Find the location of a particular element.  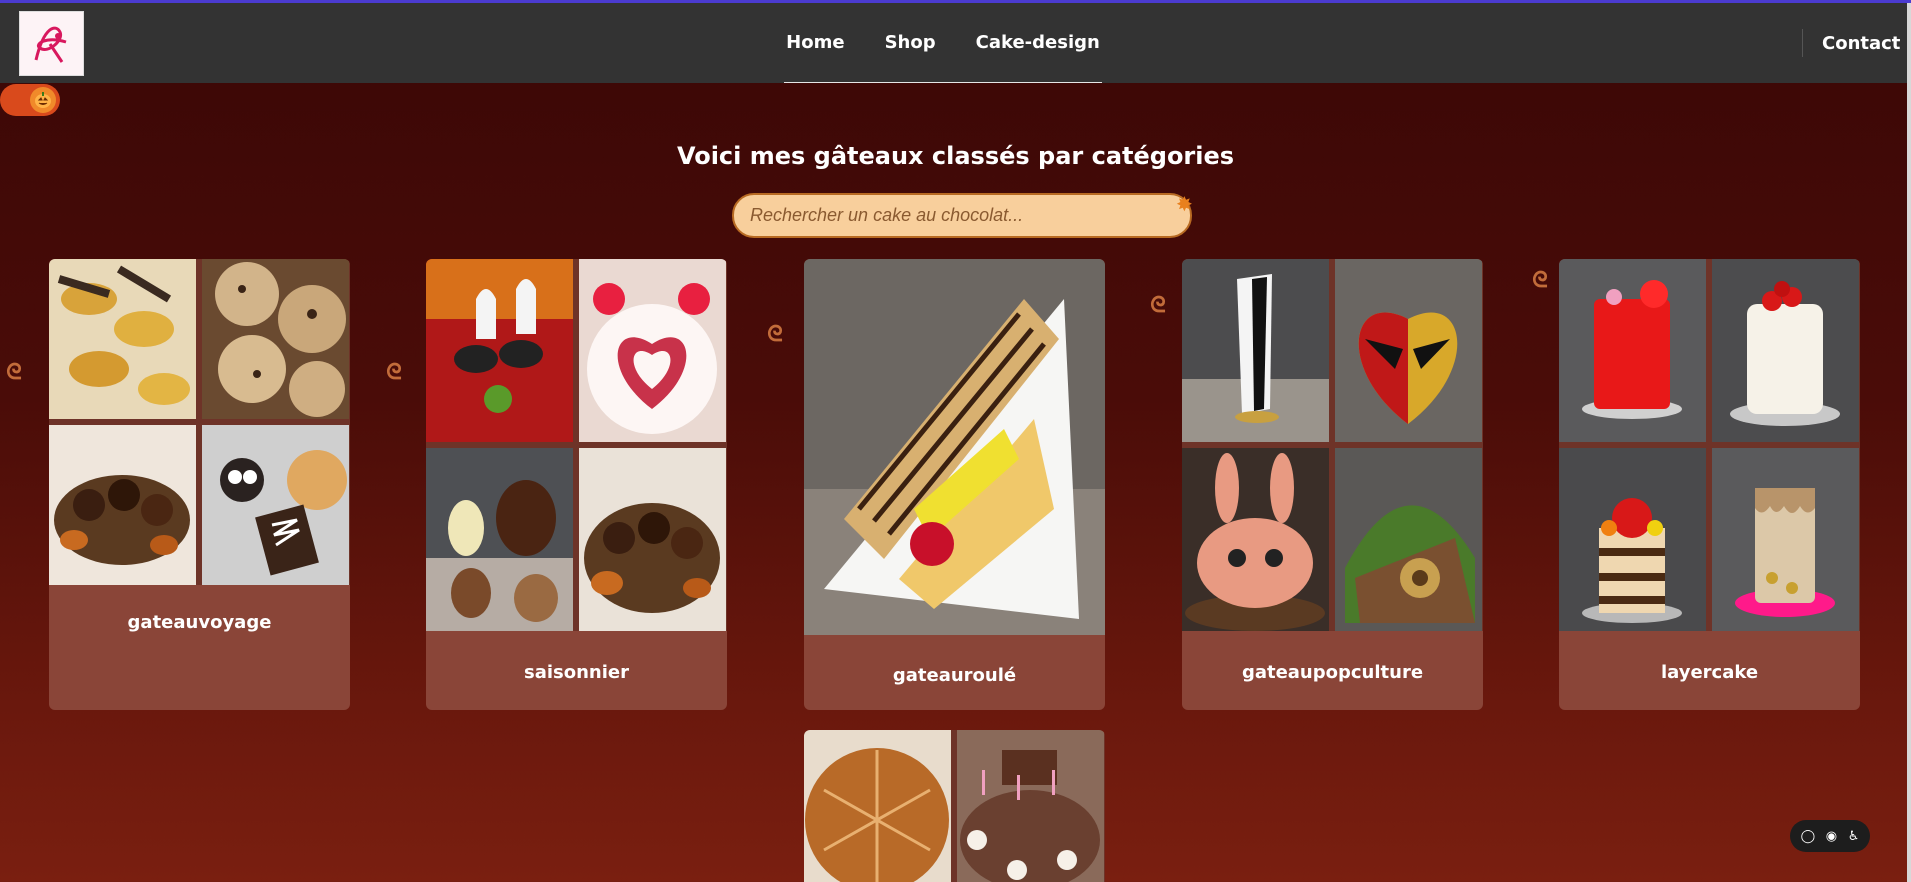

page-scrollbar is located at coordinates (1909, 442).